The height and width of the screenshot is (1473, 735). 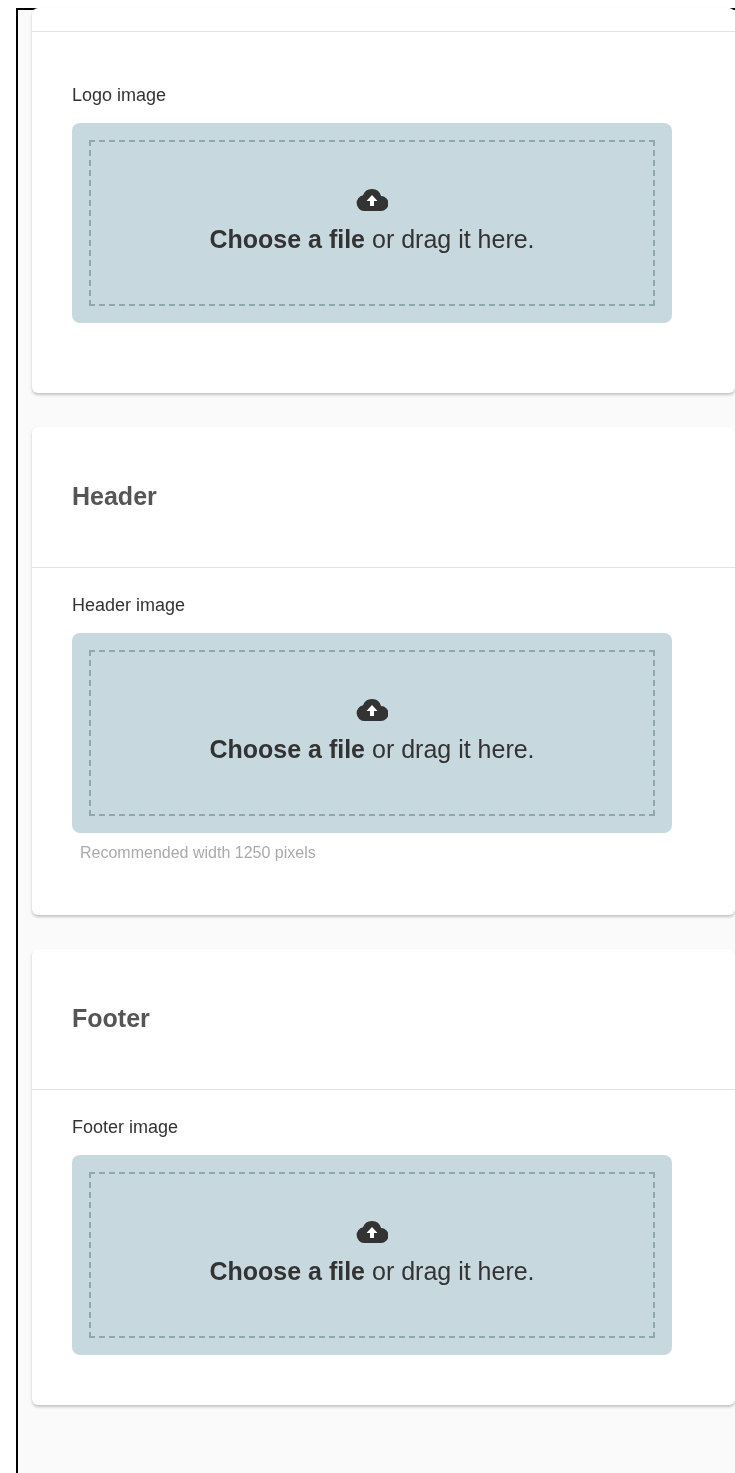 I want to click on field-label: Logo image, so click(x=120, y=95).